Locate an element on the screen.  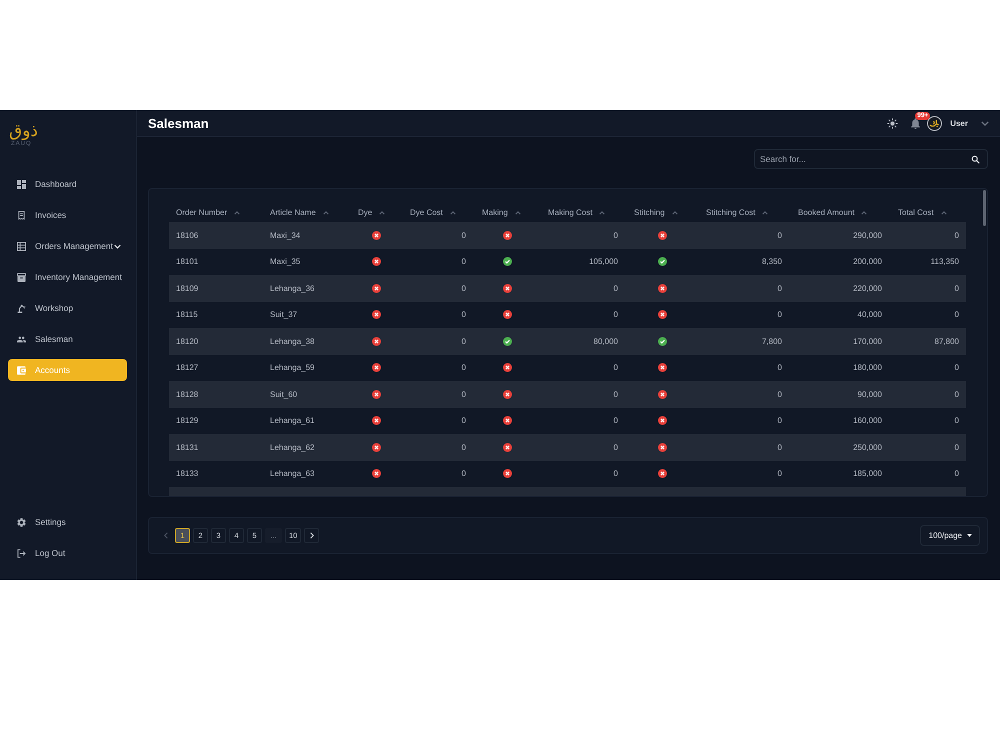
robot-arm-icon is located at coordinates (21, 308).